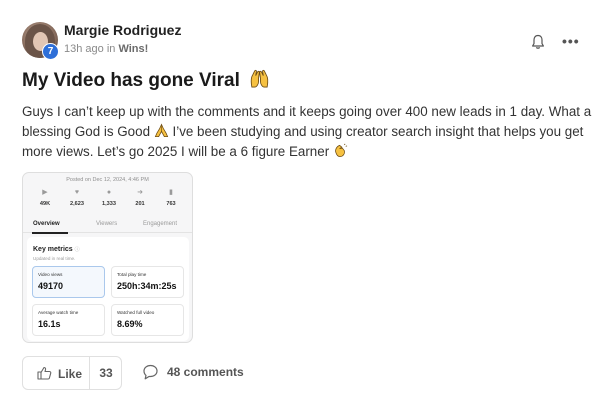 This screenshot has width=611, height=400. I want to click on comment-icon: ●, so click(109, 192).